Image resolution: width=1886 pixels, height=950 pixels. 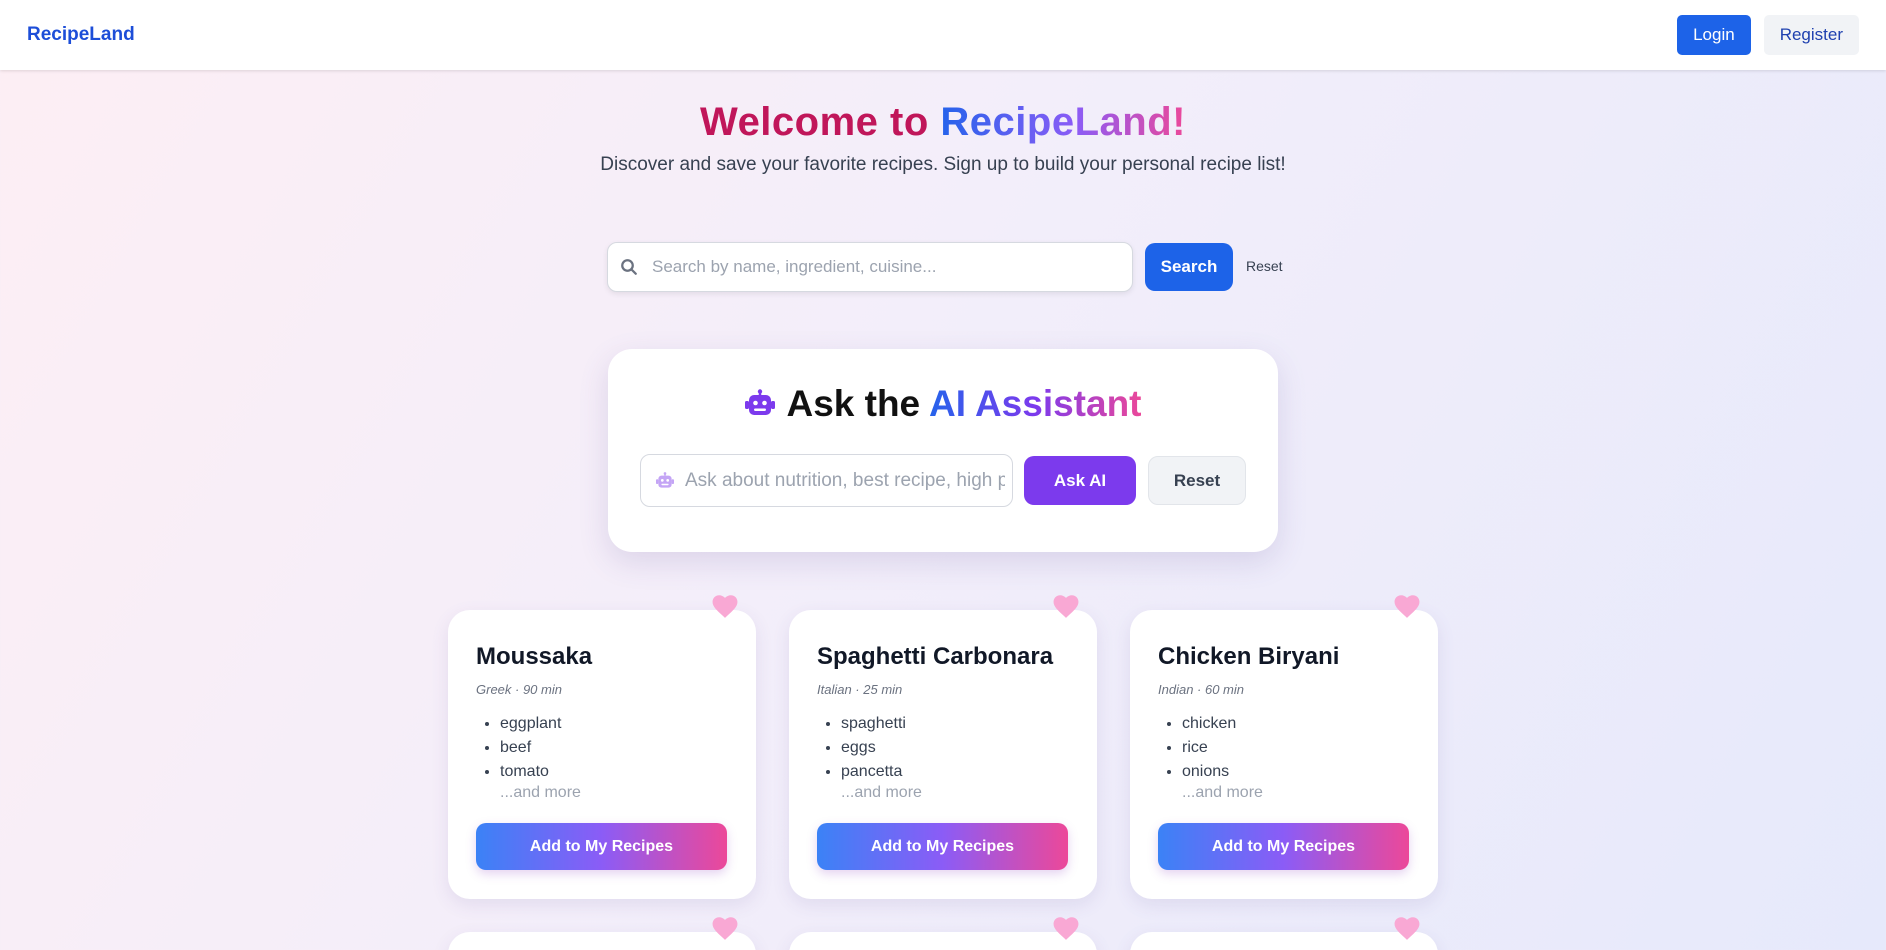 I want to click on ingredient-item: onions, so click(x=1209, y=772).